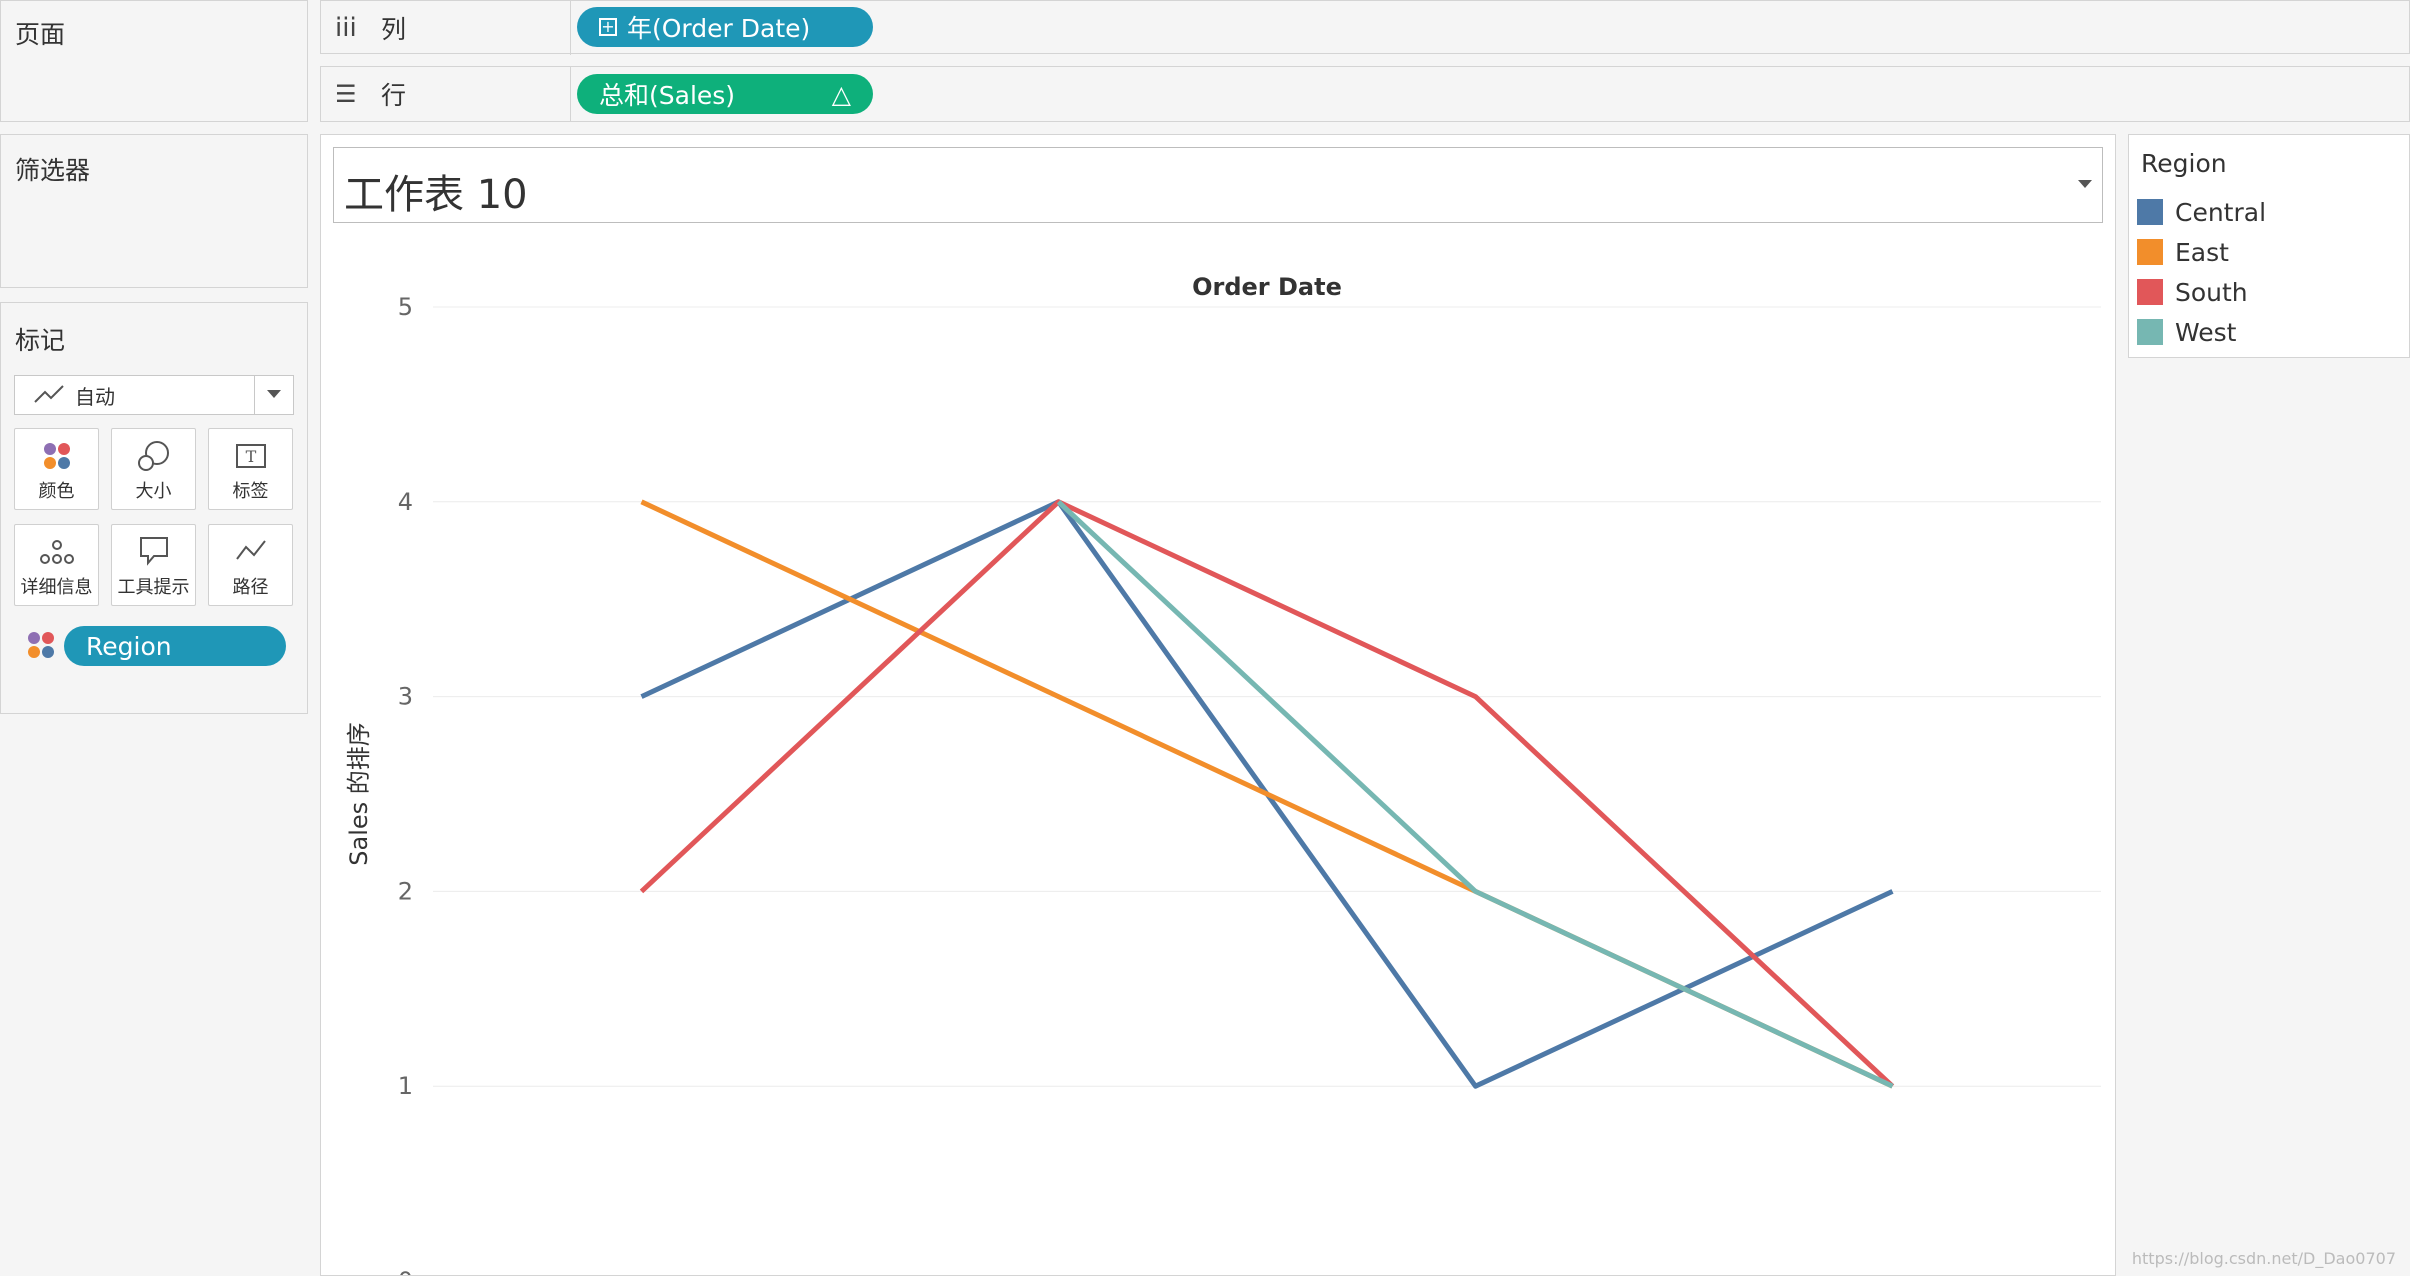 The width and height of the screenshot is (2410, 1276). What do you see at coordinates (41, 645) in the screenshot?
I see `color-encoding-icon` at bounding box center [41, 645].